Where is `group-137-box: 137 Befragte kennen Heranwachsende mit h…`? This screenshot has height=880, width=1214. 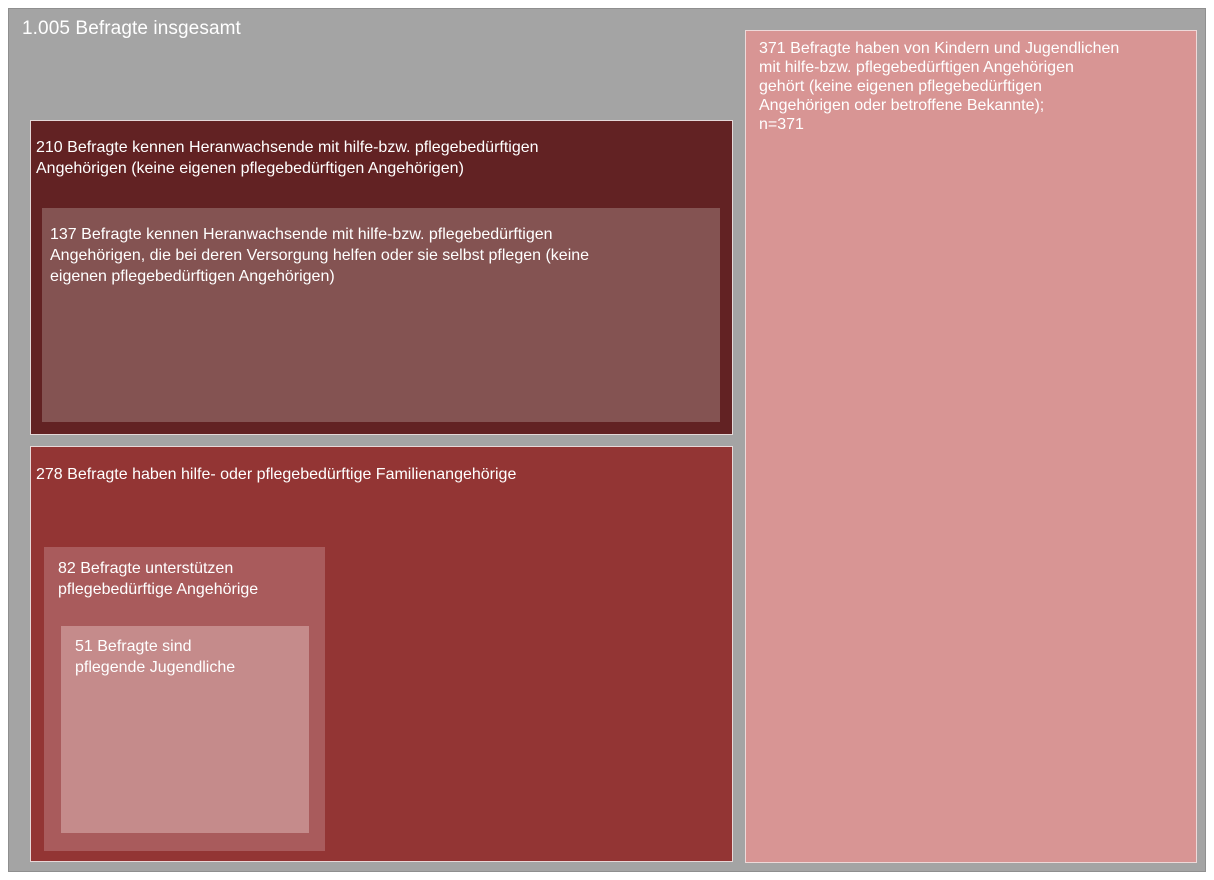
group-137-box: 137 Befragte kennen Heranwachsende mit h… is located at coordinates (381, 315).